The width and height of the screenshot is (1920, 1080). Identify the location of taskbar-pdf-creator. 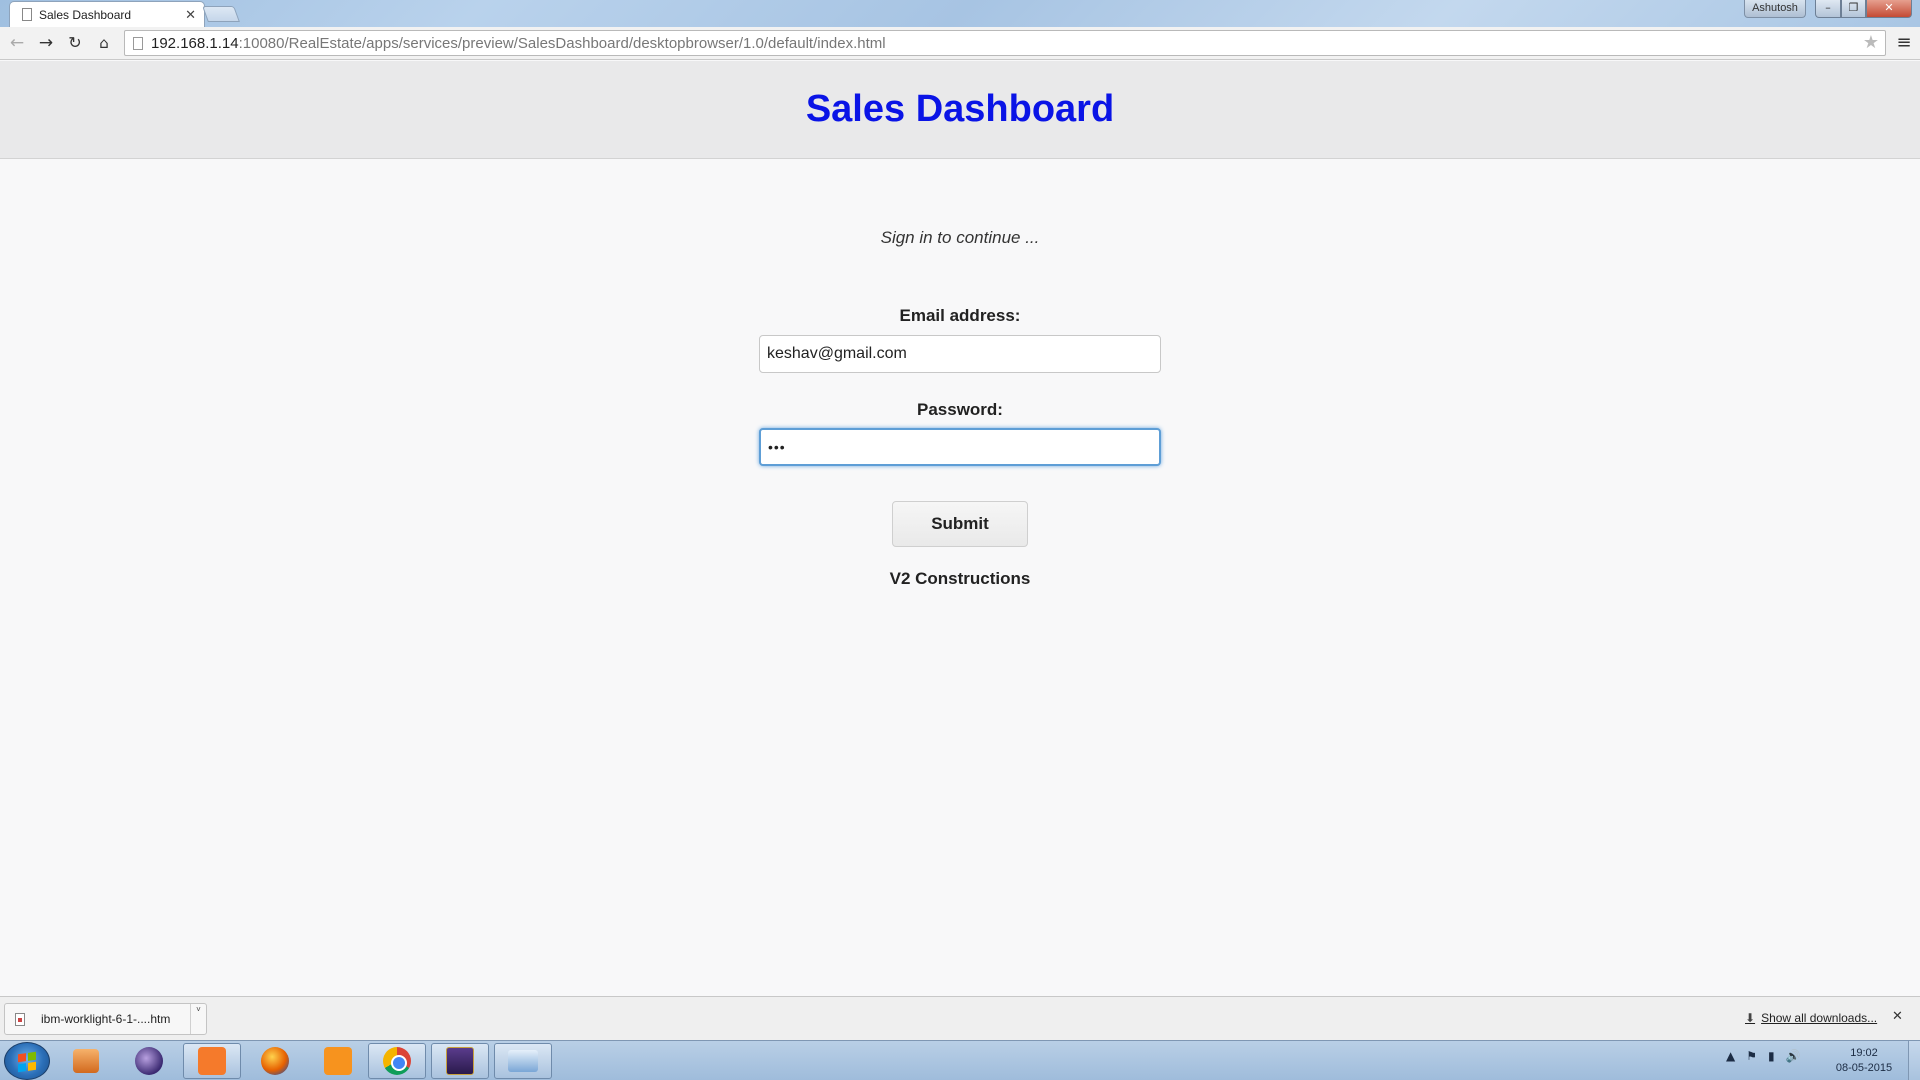
(338, 1061).